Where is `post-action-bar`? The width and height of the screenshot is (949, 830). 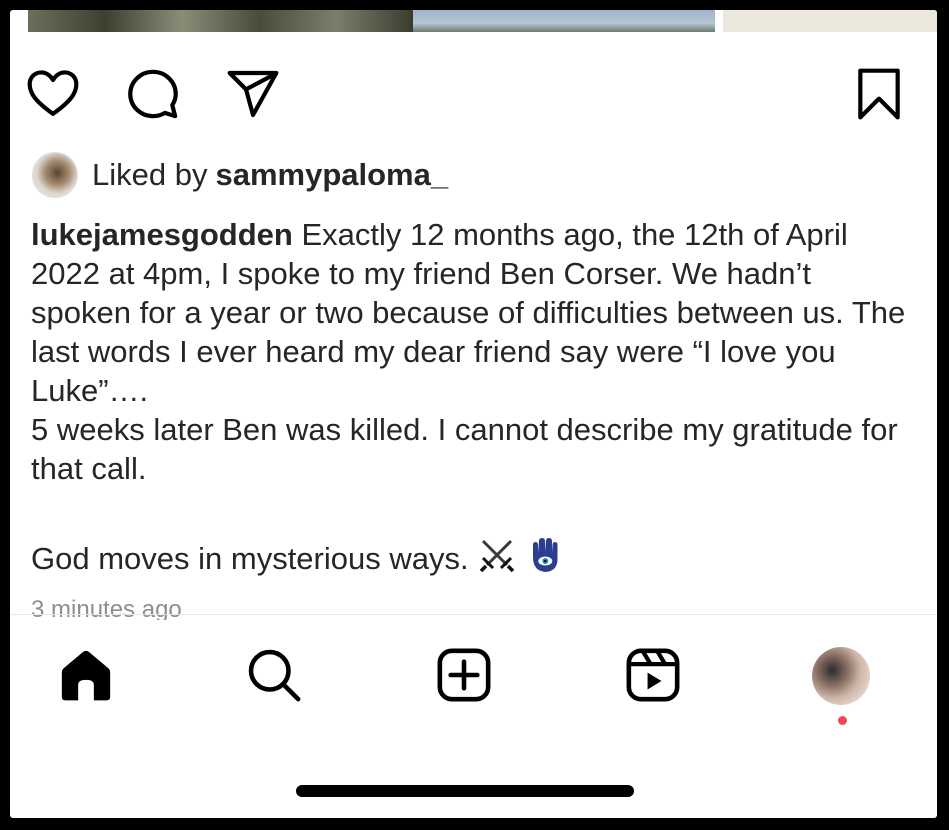 post-action-bar is located at coordinates (480, 95).